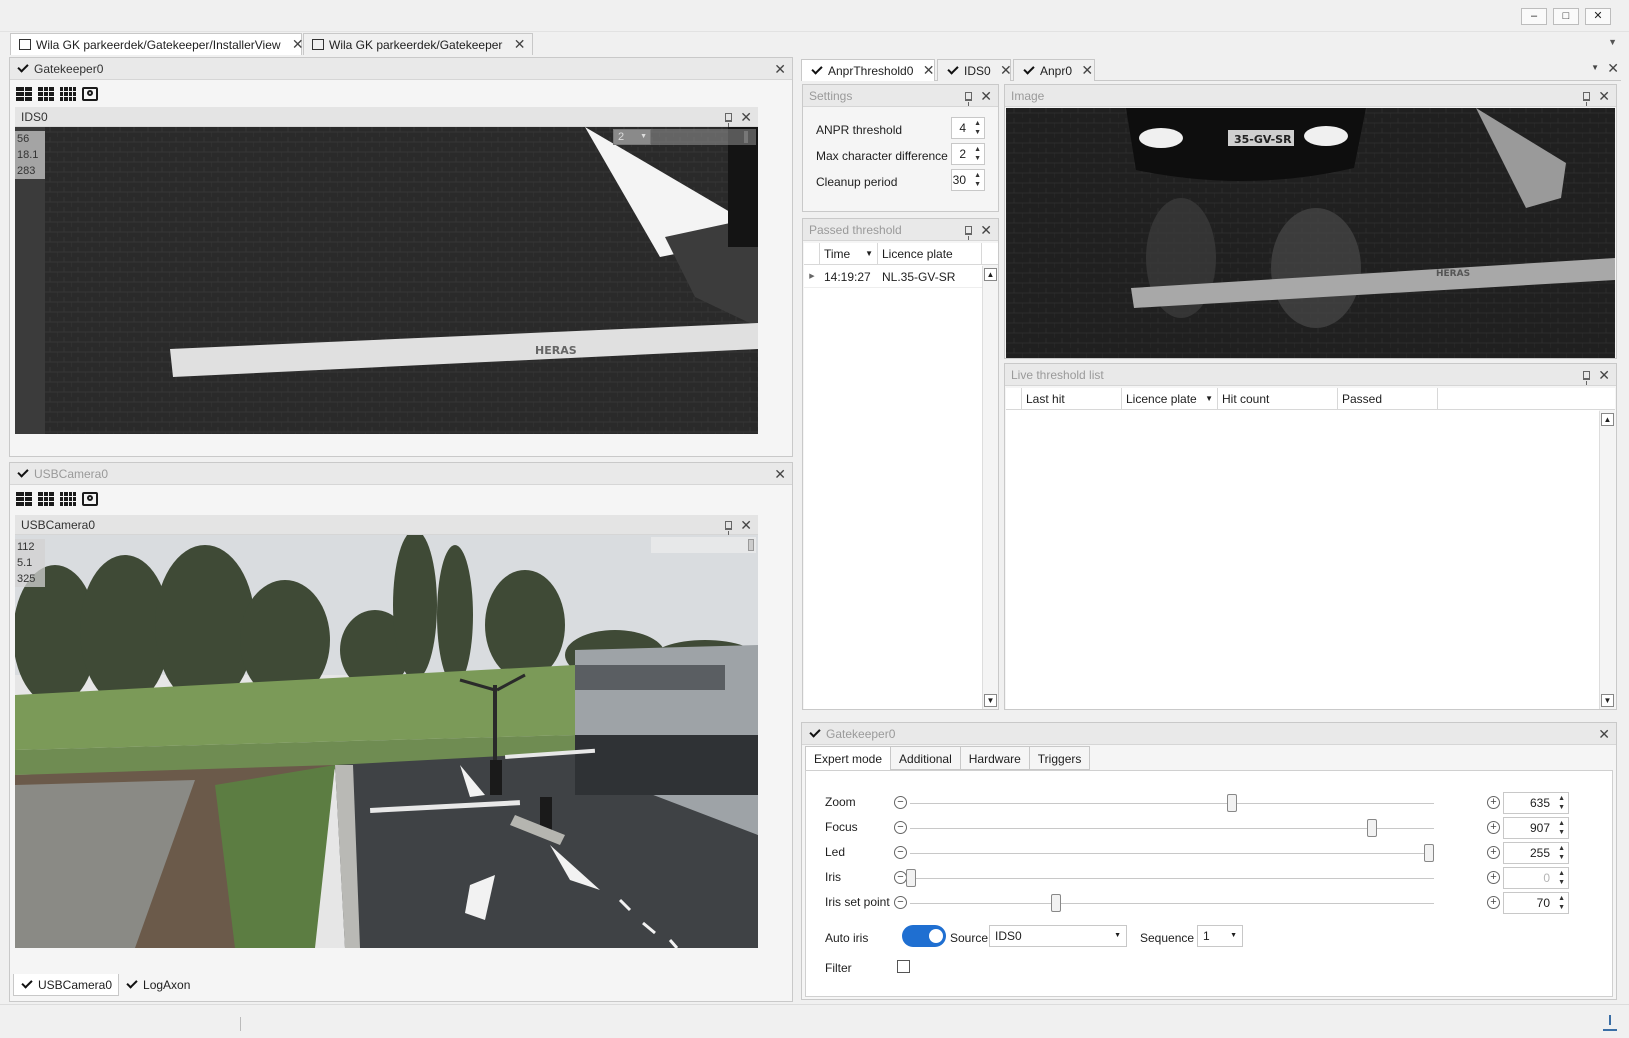 The height and width of the screenshot is (1038, 1629). I want to click on slider-value-input: 635 ▲ ▼, so click(1536, 803).